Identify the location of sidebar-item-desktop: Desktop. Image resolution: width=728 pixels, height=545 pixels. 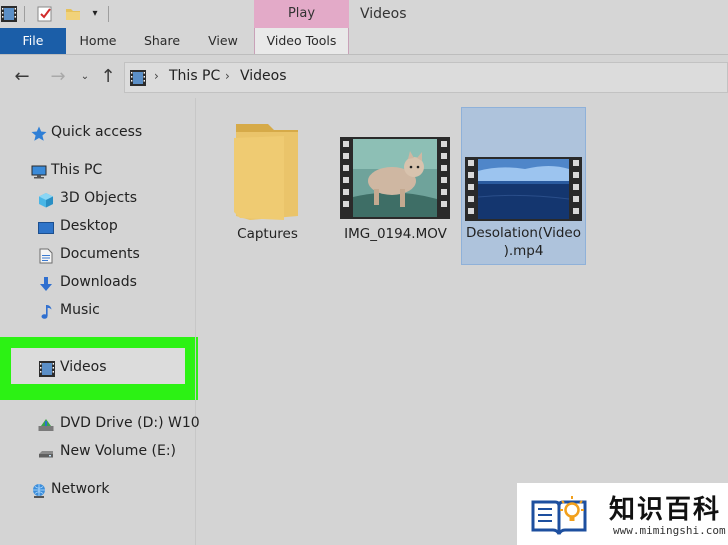
(112, 228).